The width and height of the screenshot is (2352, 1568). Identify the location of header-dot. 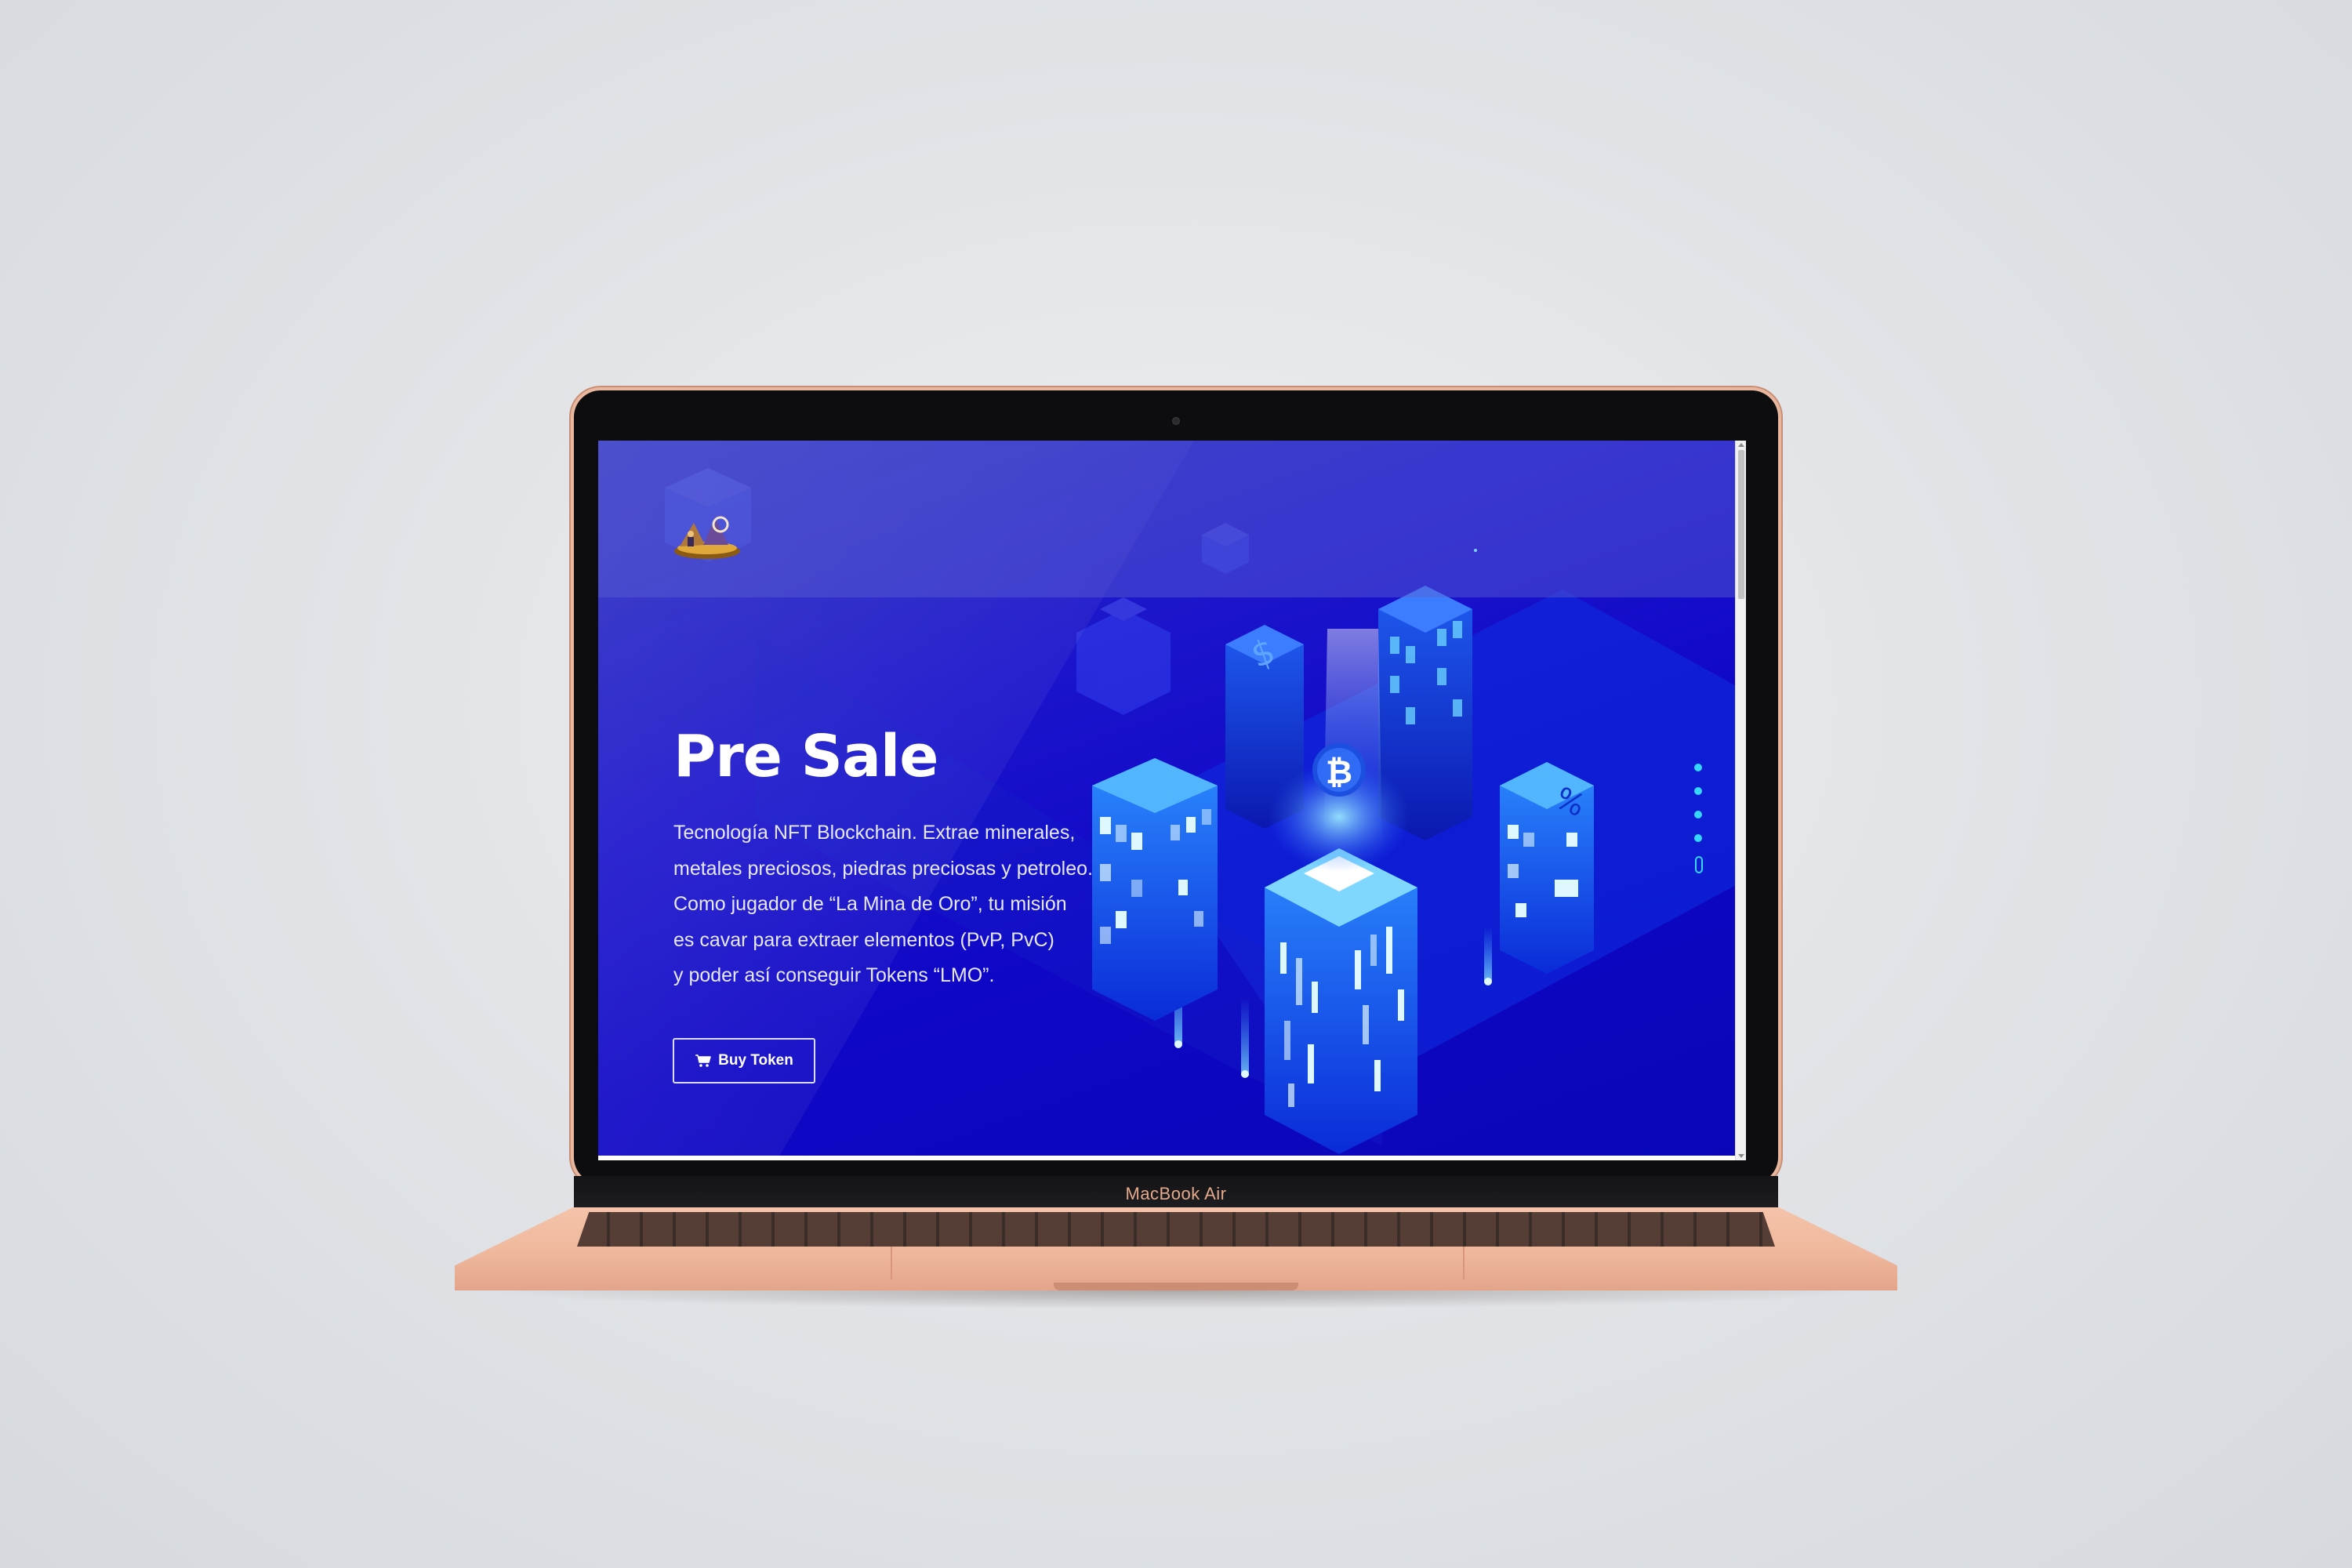
(1475, 550).